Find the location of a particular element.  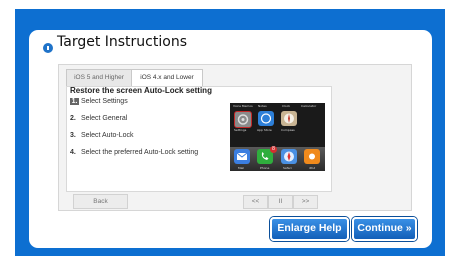

step-number: 3. is located at coordinates (73, 135).